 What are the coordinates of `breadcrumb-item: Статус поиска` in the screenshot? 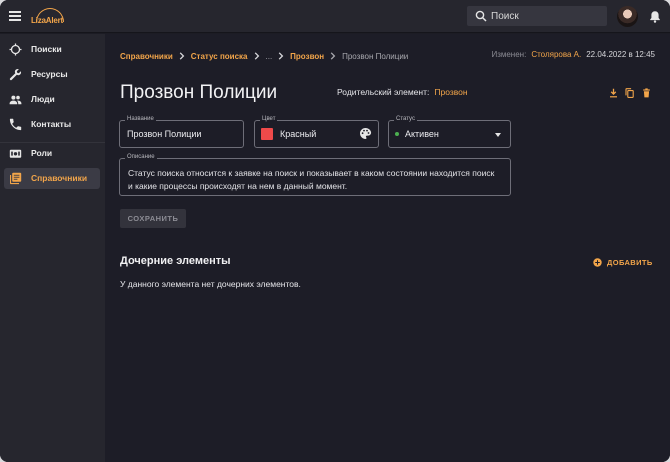 It's located at (219, 56).